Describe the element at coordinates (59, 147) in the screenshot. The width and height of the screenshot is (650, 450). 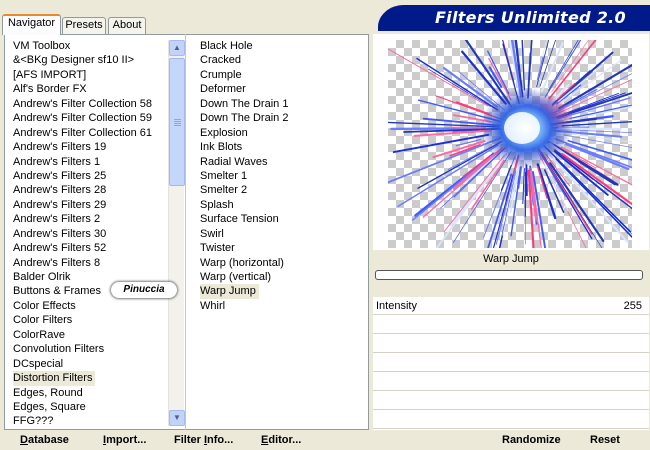
I see `category-list-item: Andrew's Filters 19` at that location.